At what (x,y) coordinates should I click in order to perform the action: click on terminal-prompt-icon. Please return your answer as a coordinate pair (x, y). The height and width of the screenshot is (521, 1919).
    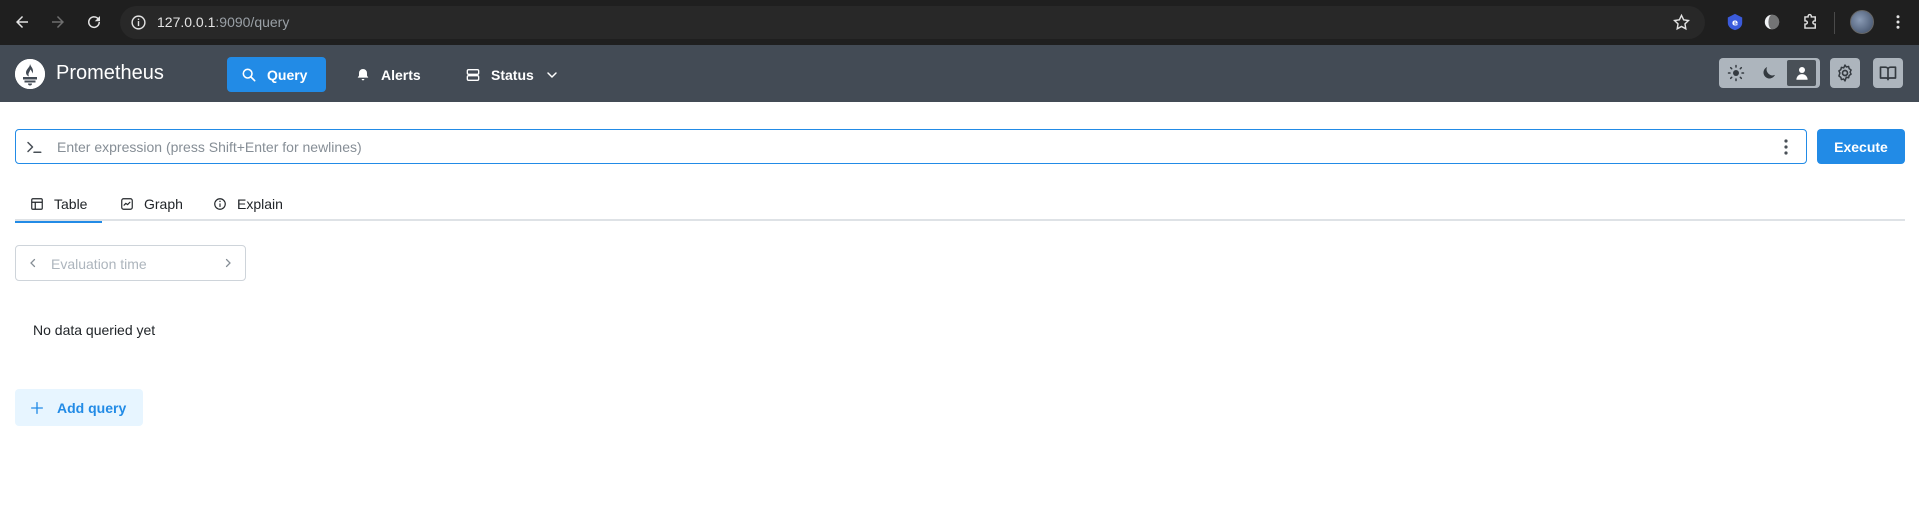
    Looking at the image, I should click on (34, 147).